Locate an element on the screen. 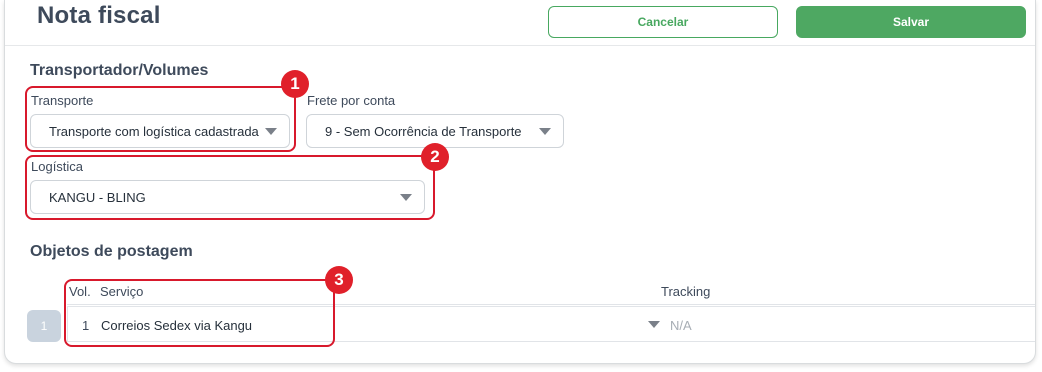 This screenshot has height=372, width=1042. page-header: Nota fiscal Cancelar Salvar is located at coordinates (520, 23).